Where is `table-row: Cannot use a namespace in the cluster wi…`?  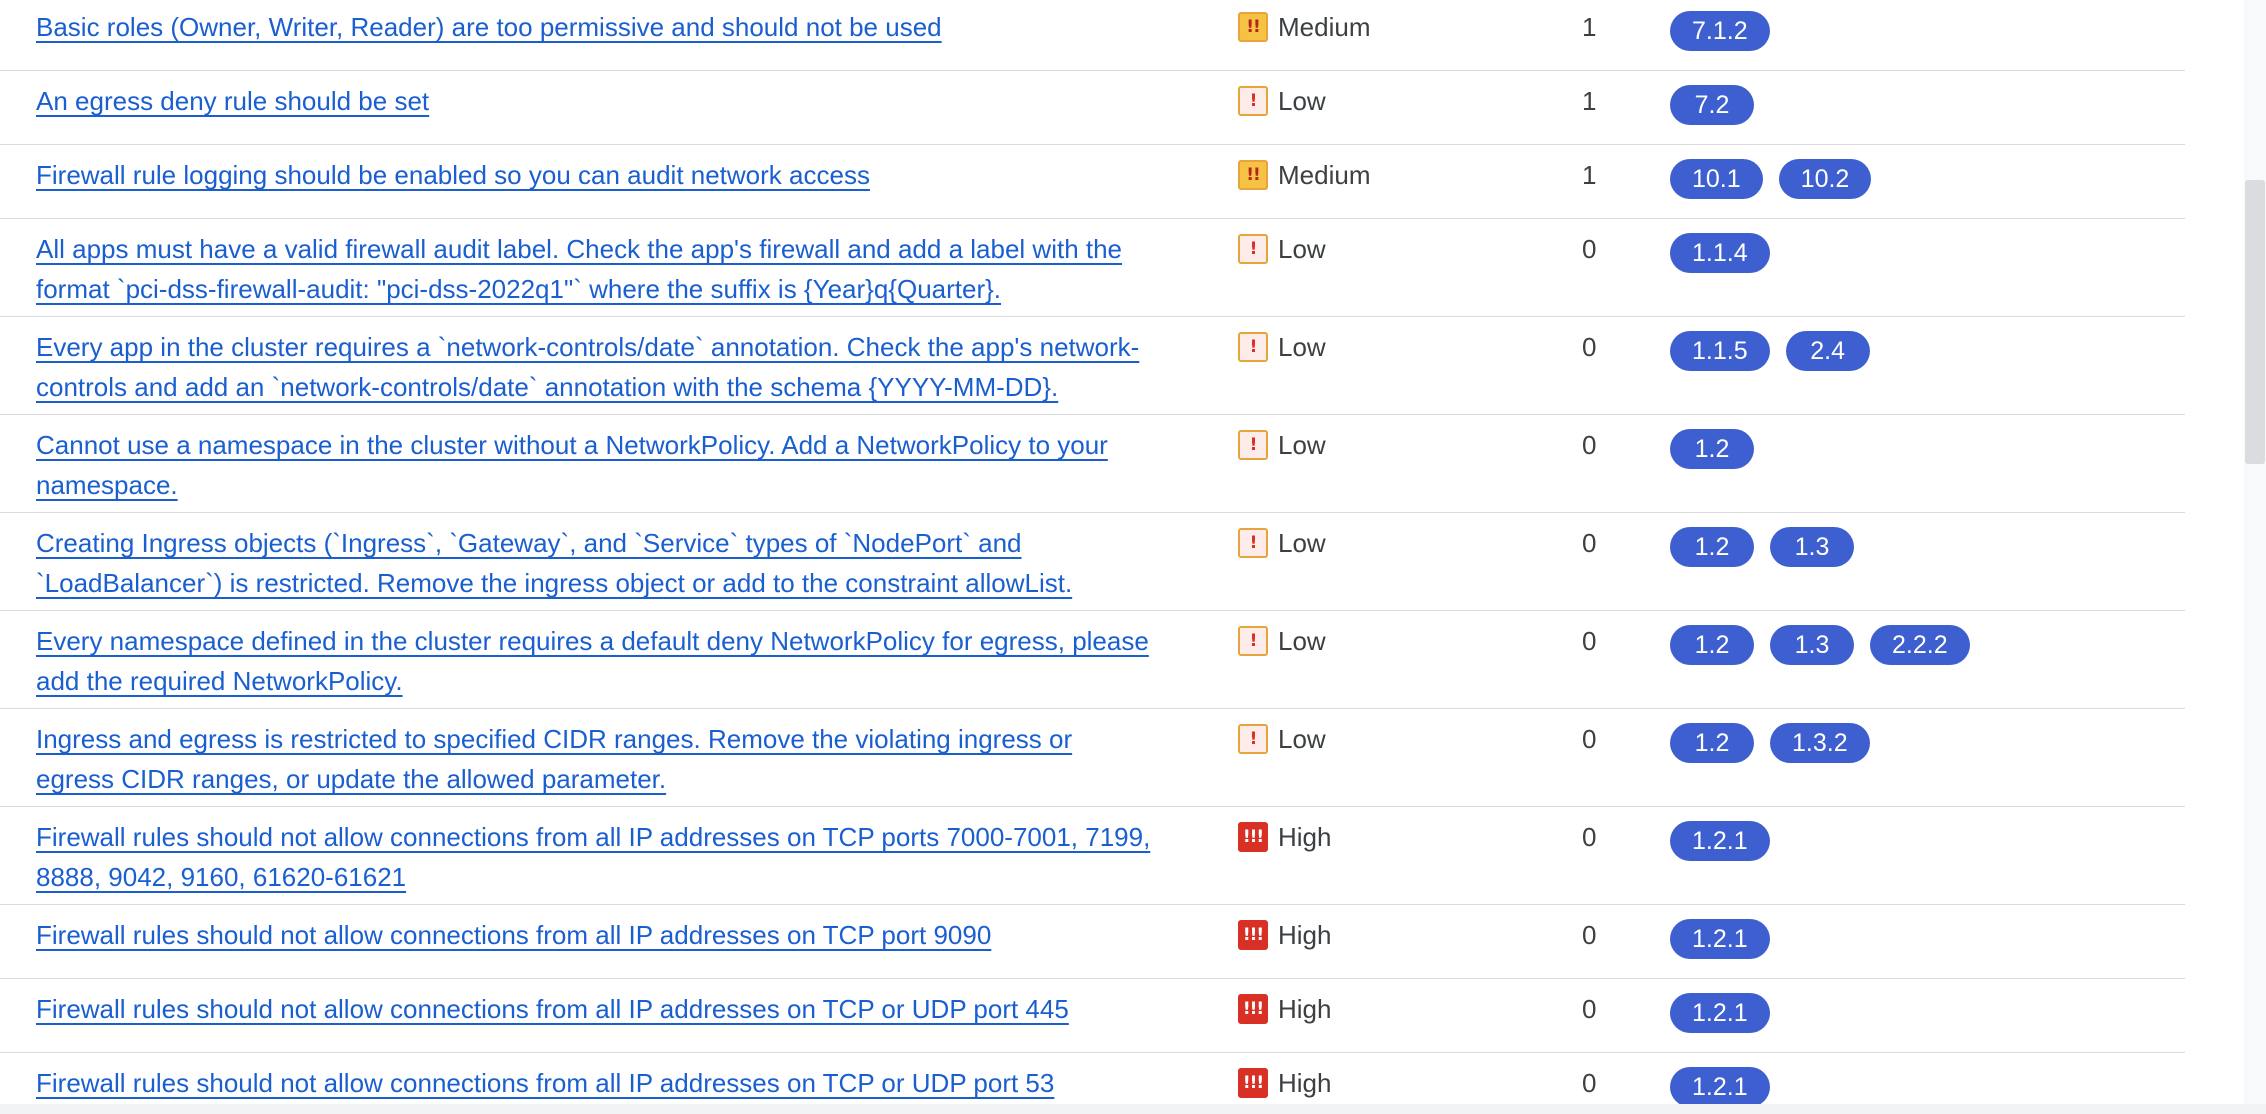 table-row: Cannot use a namespace in the cluster wi… is located at coordinates (1092, 464).